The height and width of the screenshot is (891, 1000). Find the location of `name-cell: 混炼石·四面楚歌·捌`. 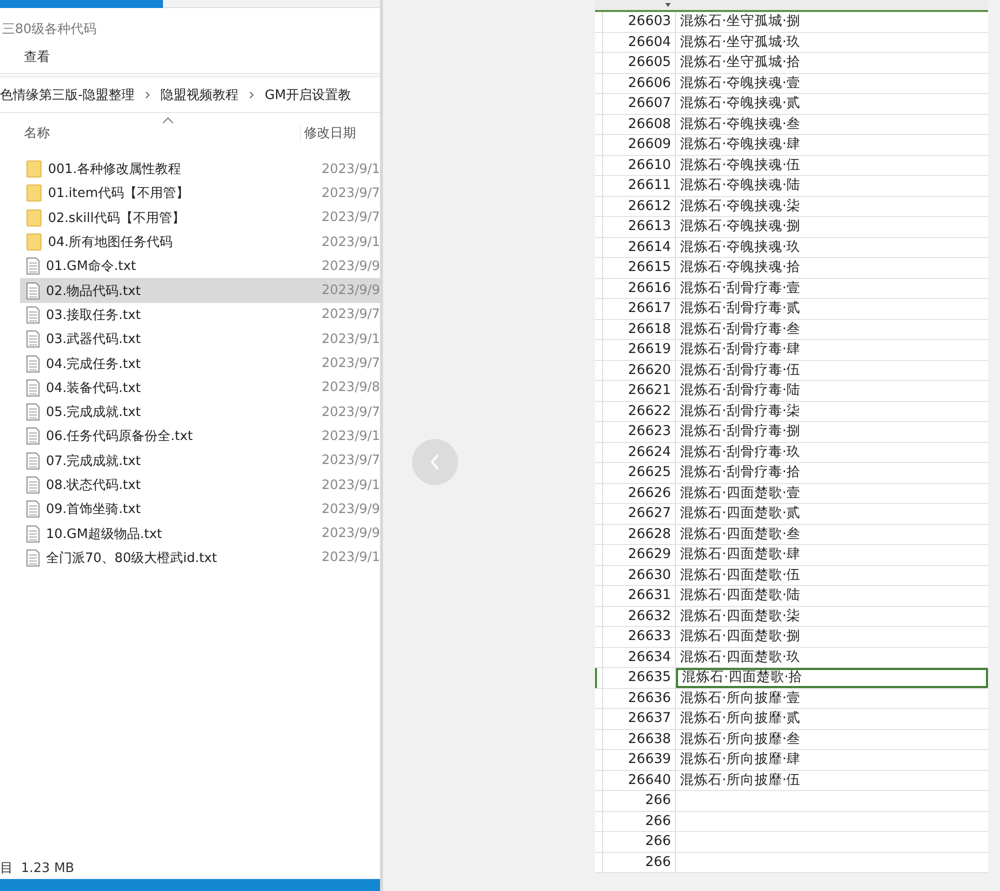

name-cell: 混炼石·四面楚歌·捌 is located at coordinates (832, 636).